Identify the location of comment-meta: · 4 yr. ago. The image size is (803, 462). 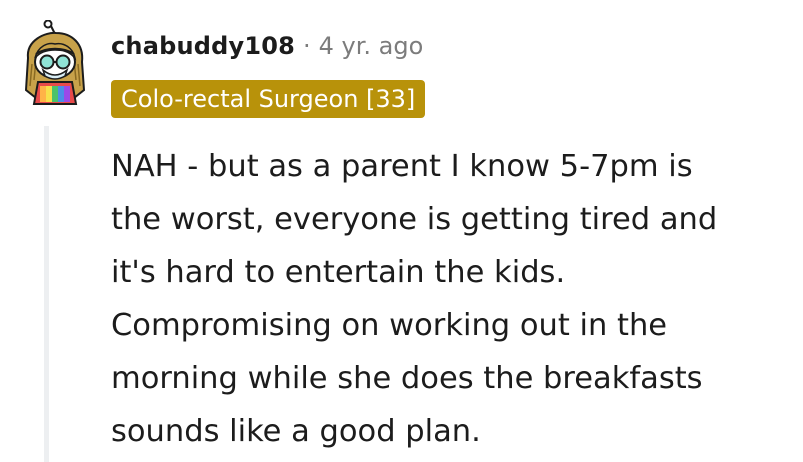
(363, 46).